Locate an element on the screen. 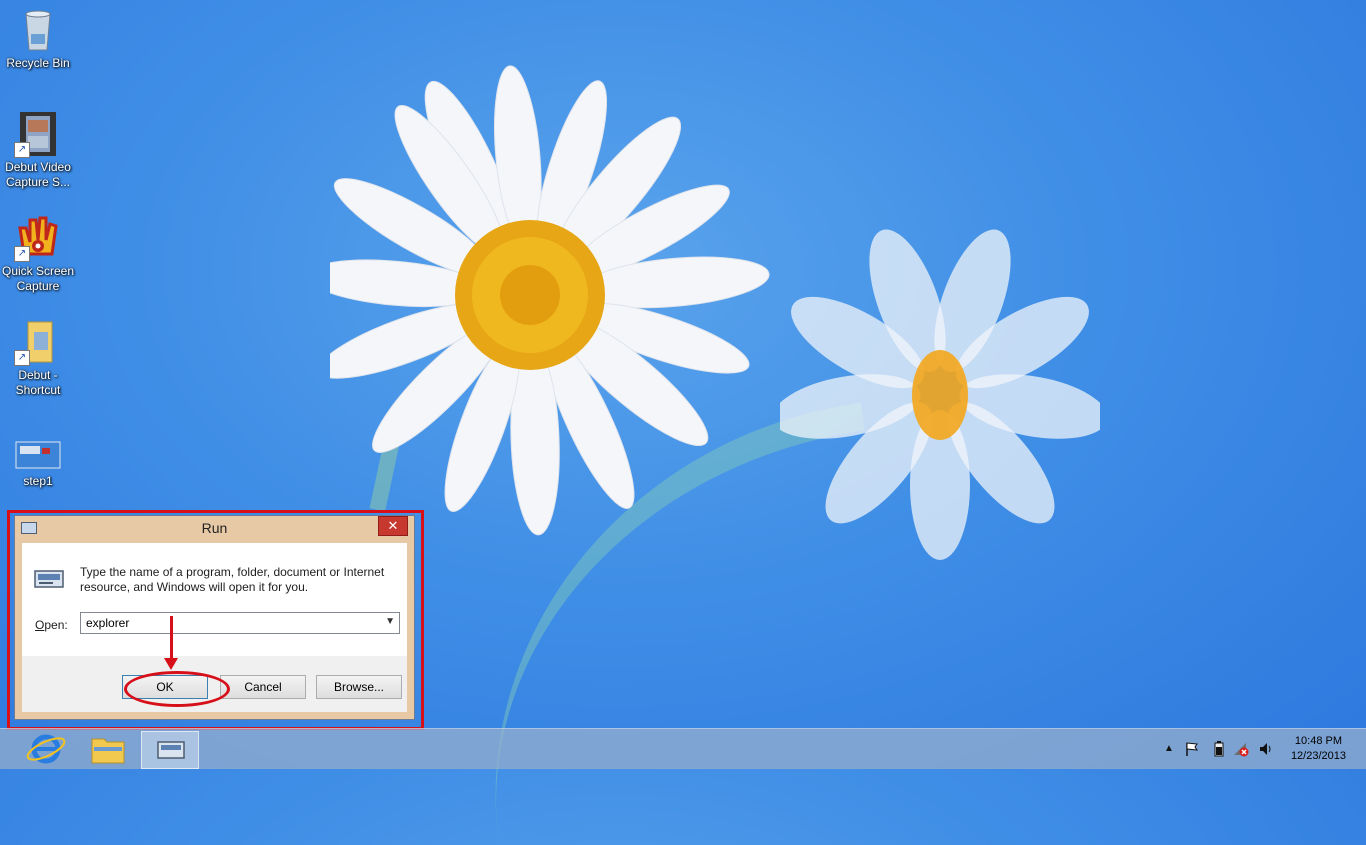 Image resolution: width=1366 pixels, height=845 pixels. taskbar-run-dialog is located at coordinates (170, 750).